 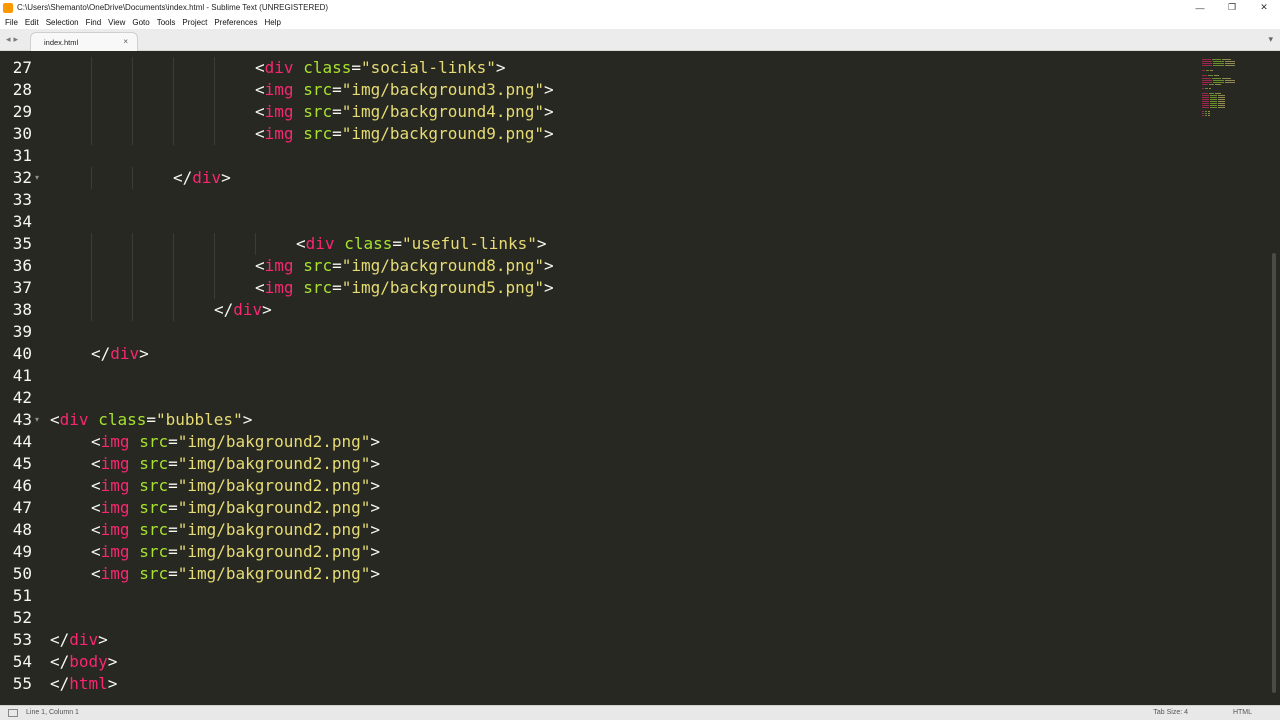 I want to click on code-line: 55 </html>, so click(x=595, y=684).